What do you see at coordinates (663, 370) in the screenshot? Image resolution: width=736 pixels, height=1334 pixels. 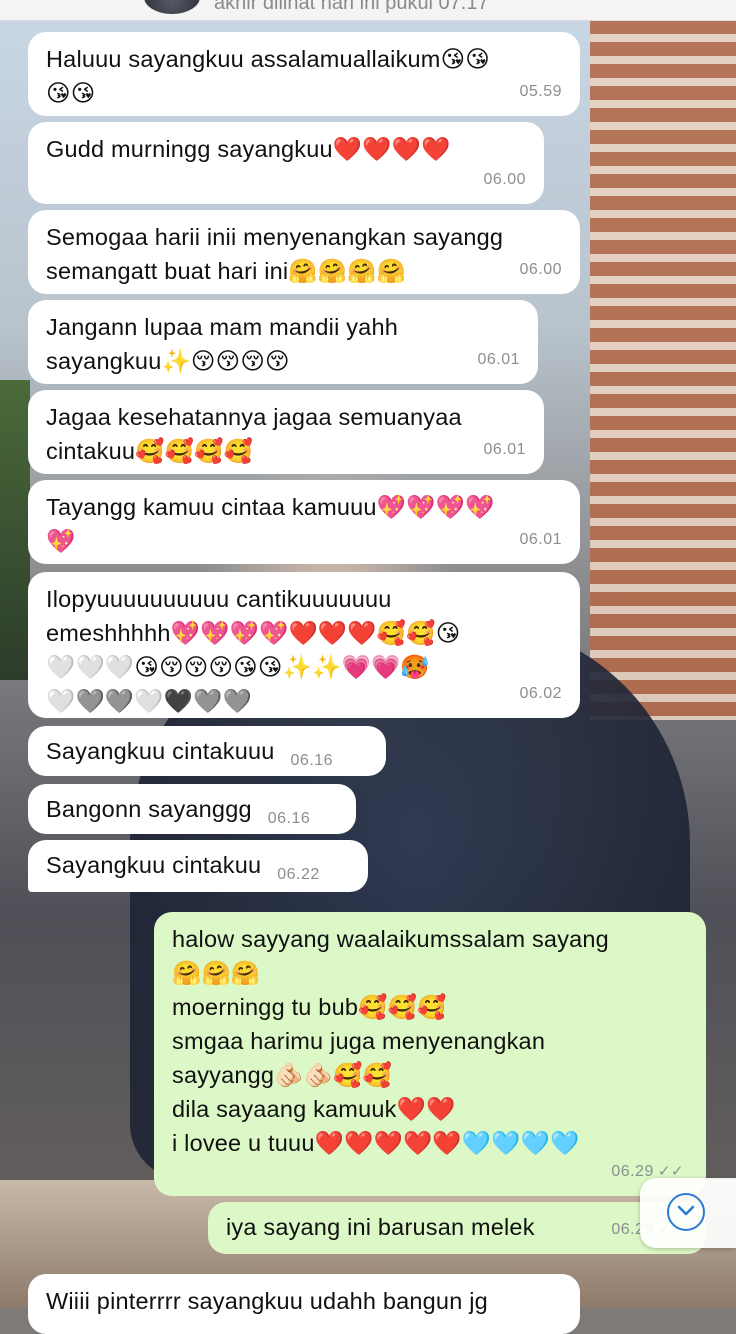 I see `wallpaper-wall` at bounding box center [663, 370].